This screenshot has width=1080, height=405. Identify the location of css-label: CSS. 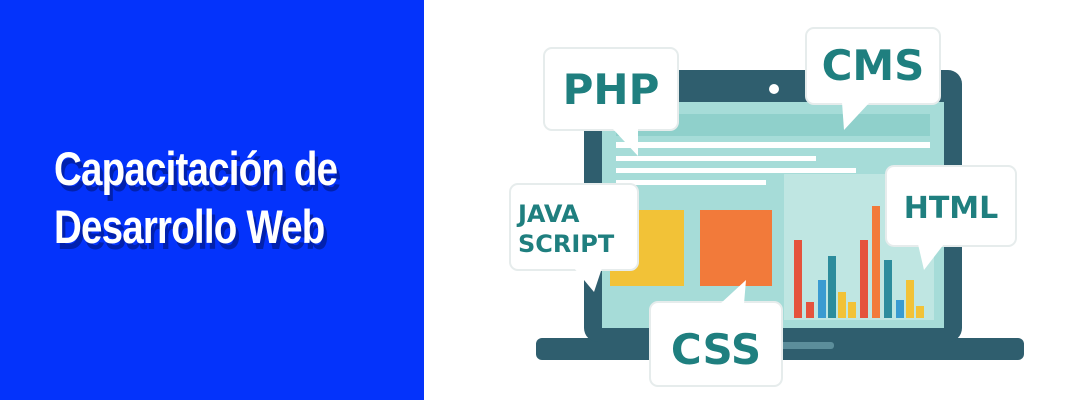
(716, 349).